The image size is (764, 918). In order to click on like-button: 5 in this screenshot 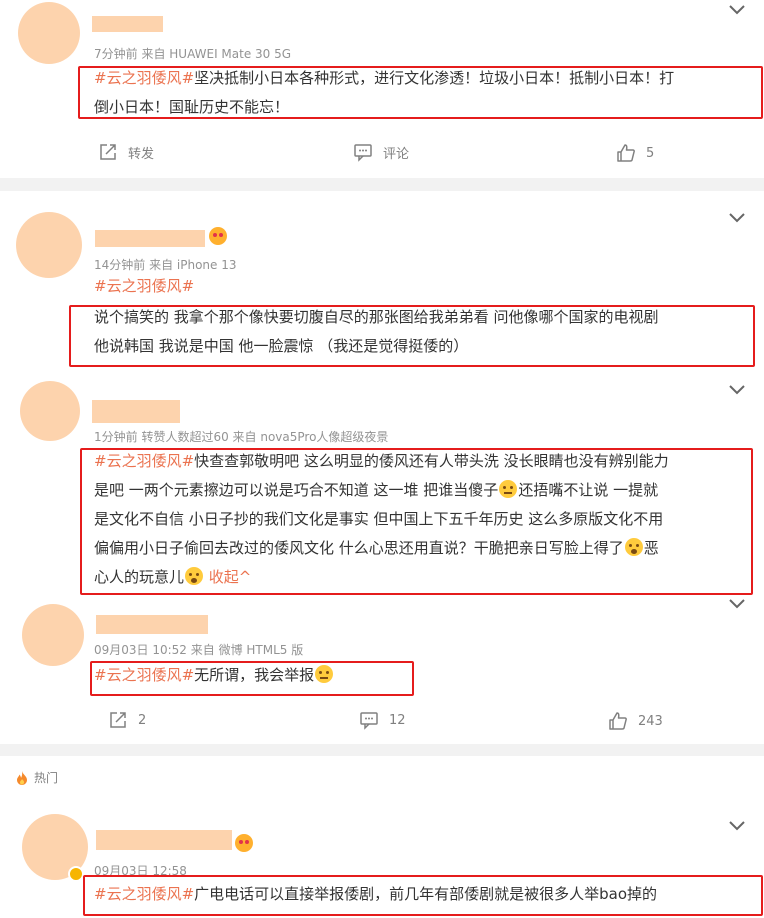, I will do `click(635, 153)`.